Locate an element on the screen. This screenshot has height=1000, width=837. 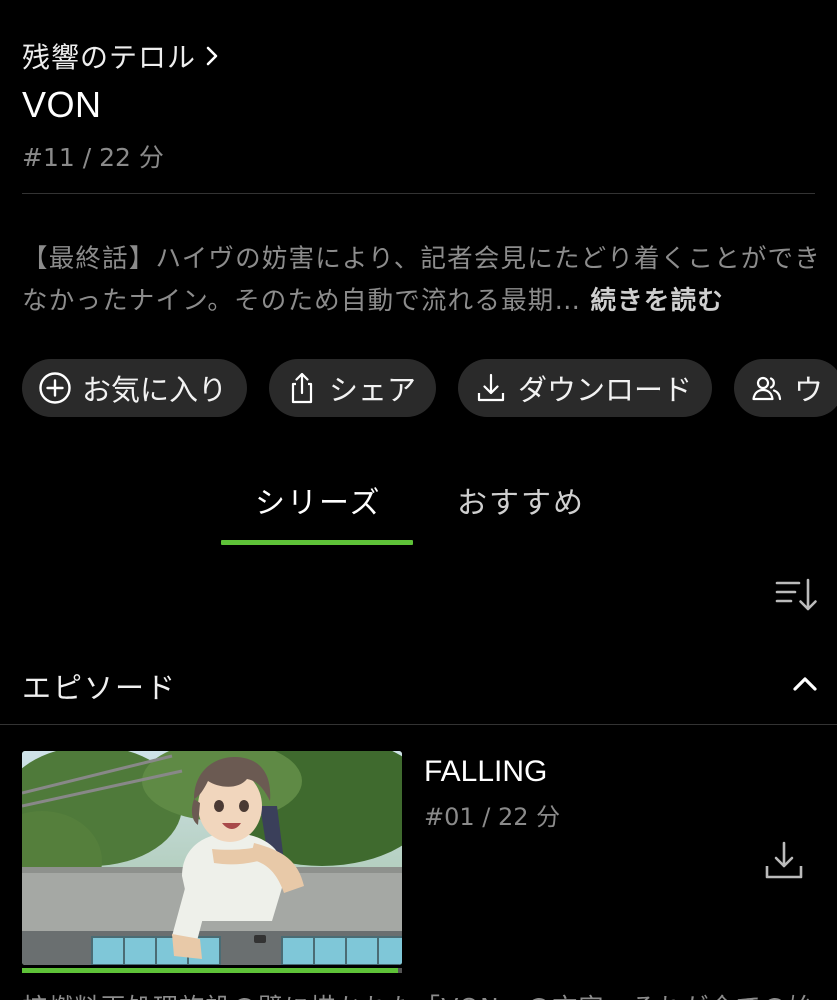
action-bar: お気に入り シェア ダウンロード ウ is located at coordinates (429, 388).